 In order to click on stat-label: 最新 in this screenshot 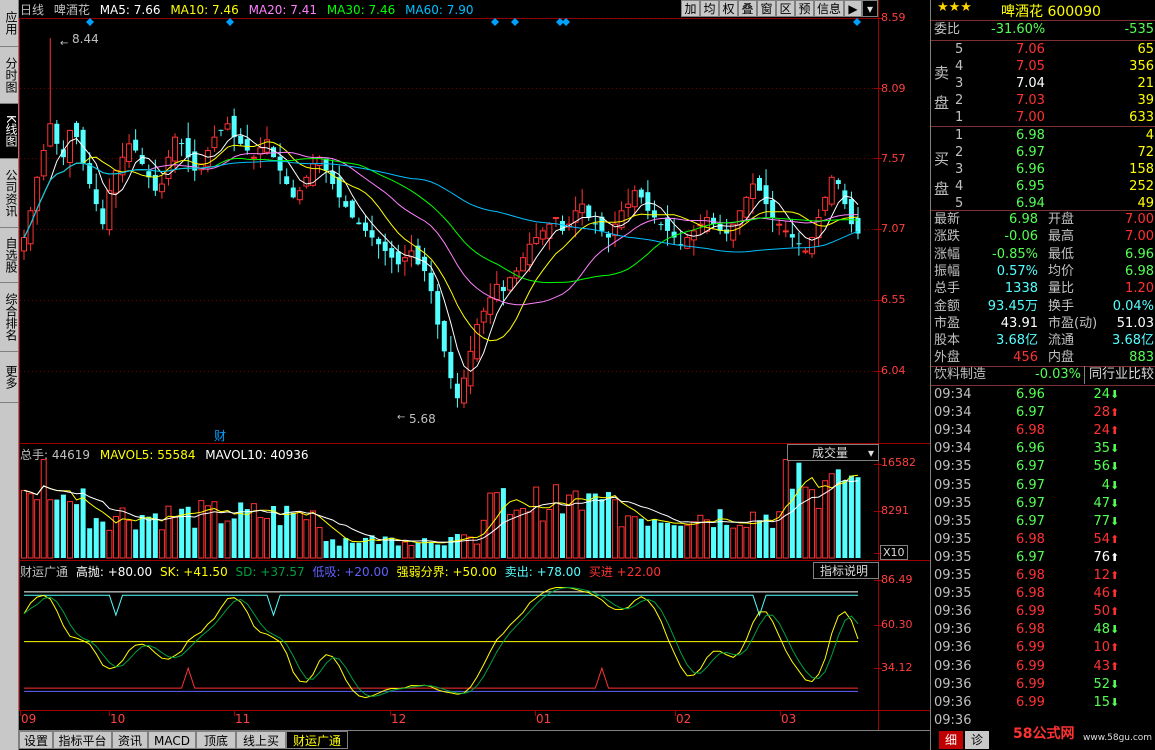, I will do `click(947, 219)`.